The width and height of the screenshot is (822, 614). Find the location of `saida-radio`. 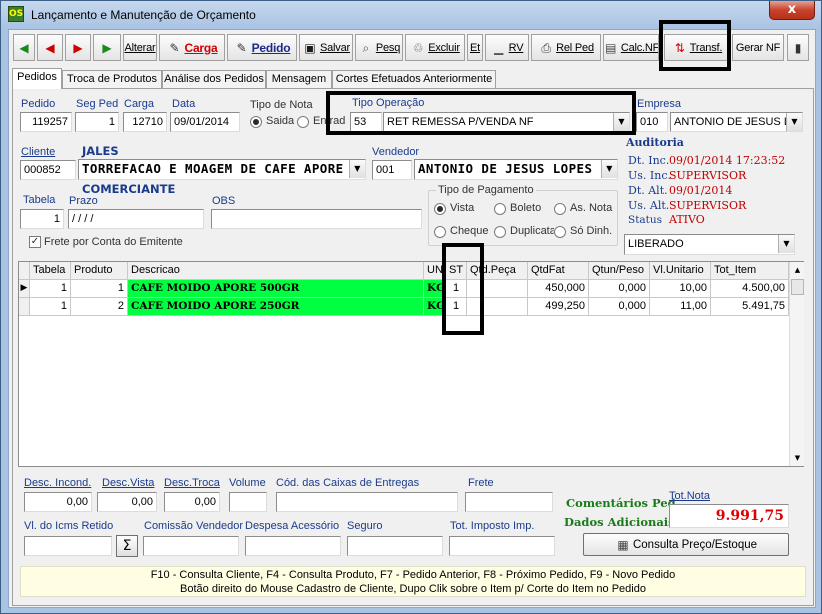

saida-radio is located at coordinates (256, 122).